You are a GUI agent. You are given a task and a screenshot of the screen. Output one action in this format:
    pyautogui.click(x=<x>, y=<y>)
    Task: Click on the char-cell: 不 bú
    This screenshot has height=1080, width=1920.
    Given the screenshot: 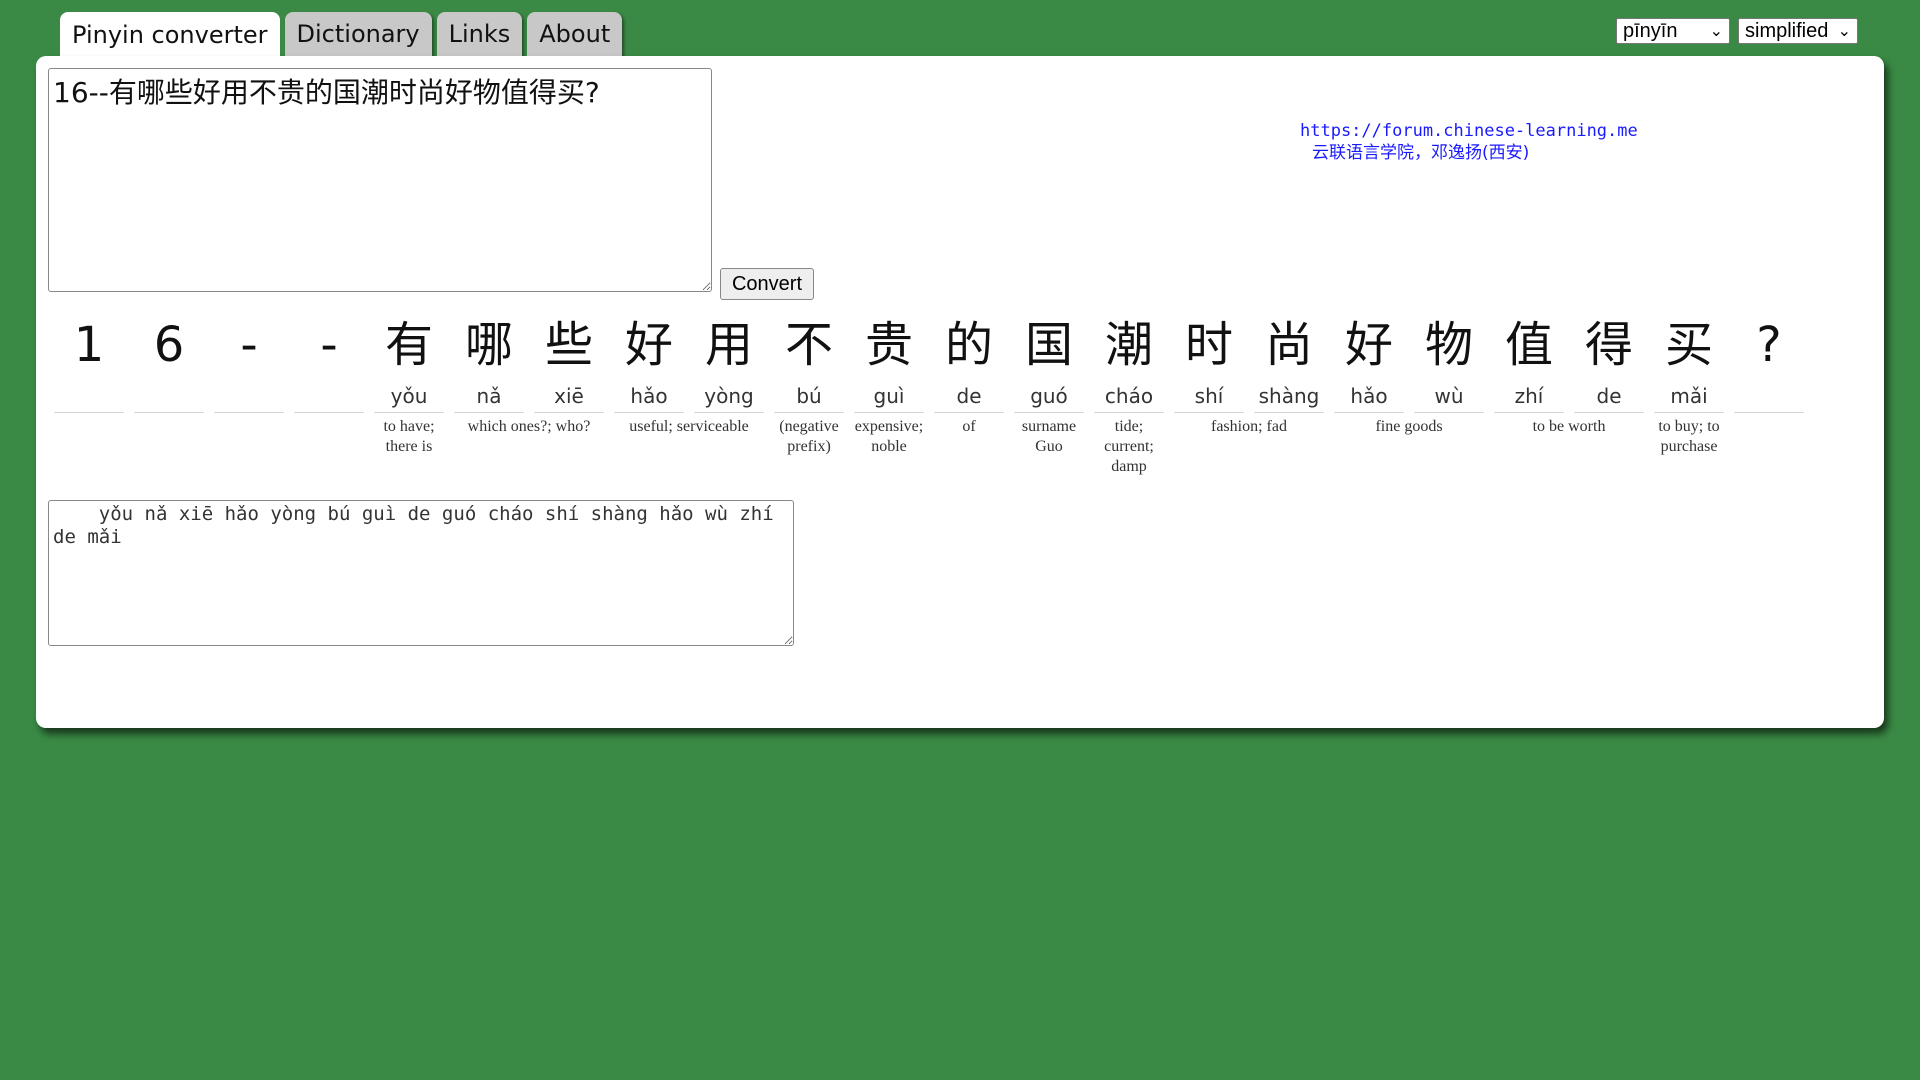 What is the action you would take?
    pyautogui.click(x=809, y=361)
    